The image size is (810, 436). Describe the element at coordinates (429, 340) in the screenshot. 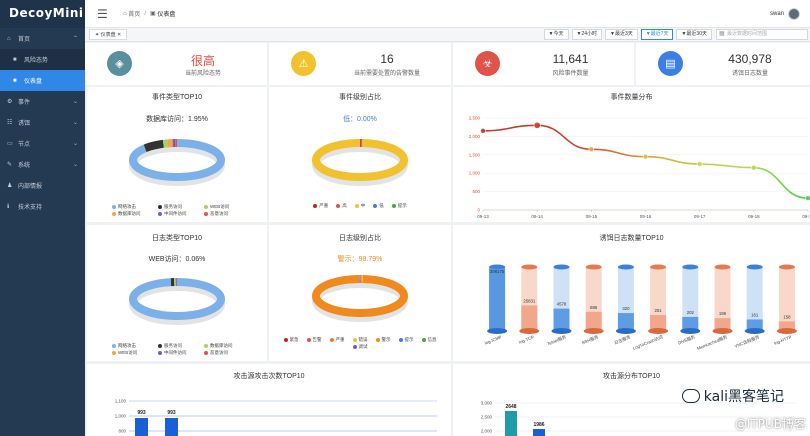

I see `legend-item: 信息` at that location.